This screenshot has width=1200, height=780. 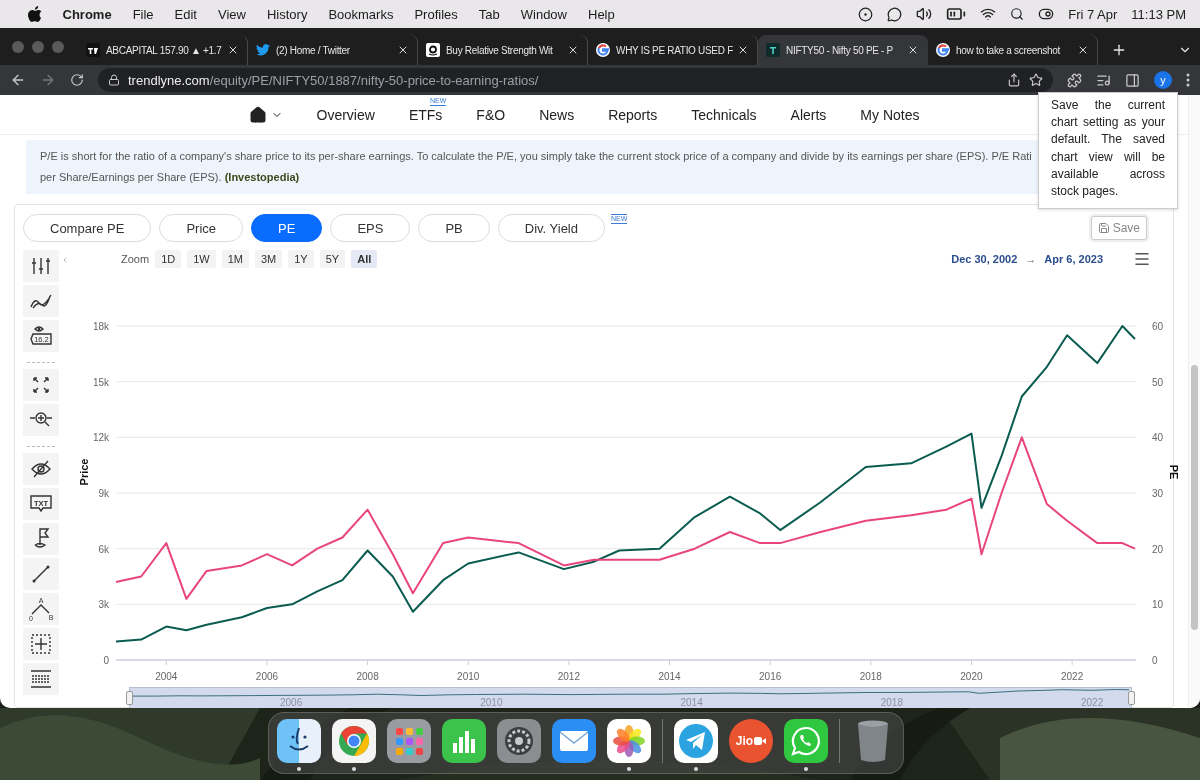 I want to click on menubar-date: Fri 7 Apr, so click(x=1093, y=14).